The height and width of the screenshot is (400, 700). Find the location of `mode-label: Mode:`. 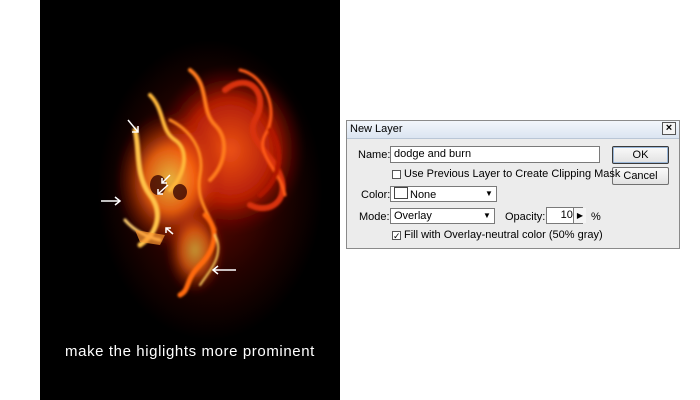

mode-label: Mode: is located at coordinates (374, 217).